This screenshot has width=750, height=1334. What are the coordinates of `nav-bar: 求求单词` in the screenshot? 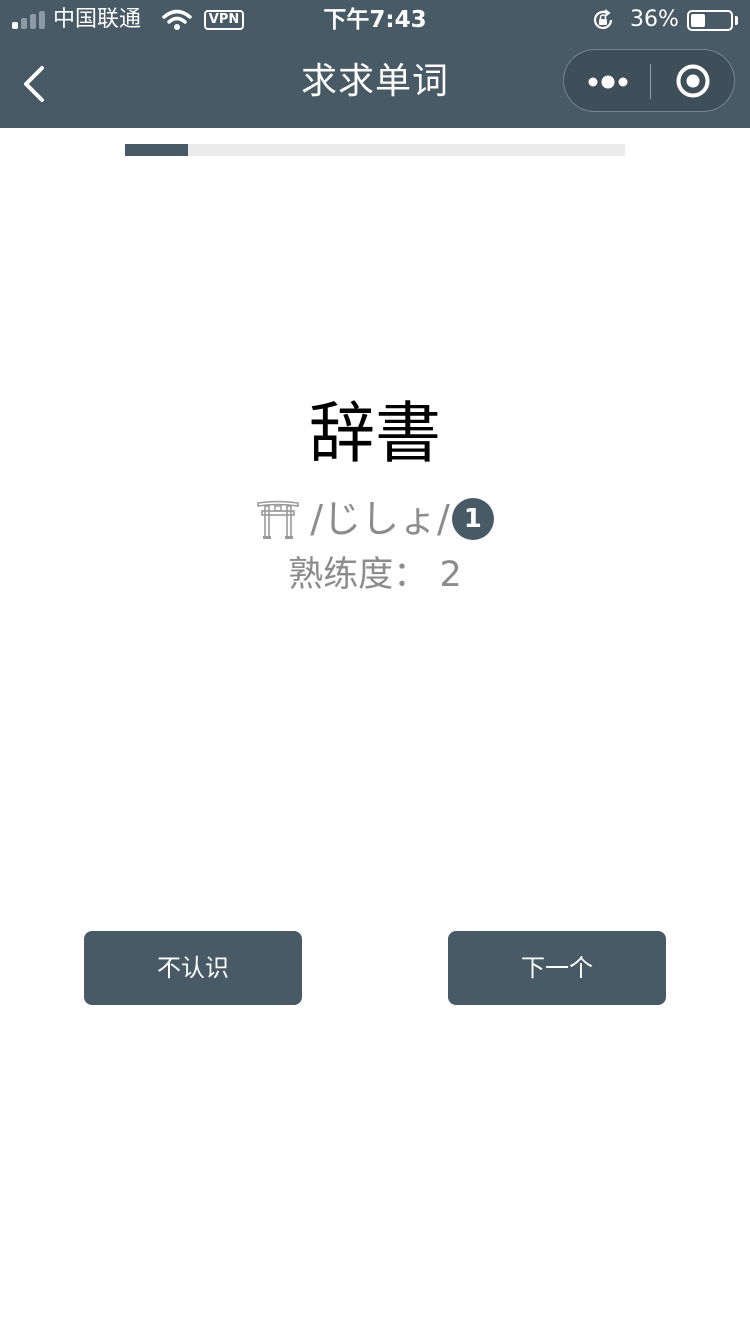 It's located at (375, 84).